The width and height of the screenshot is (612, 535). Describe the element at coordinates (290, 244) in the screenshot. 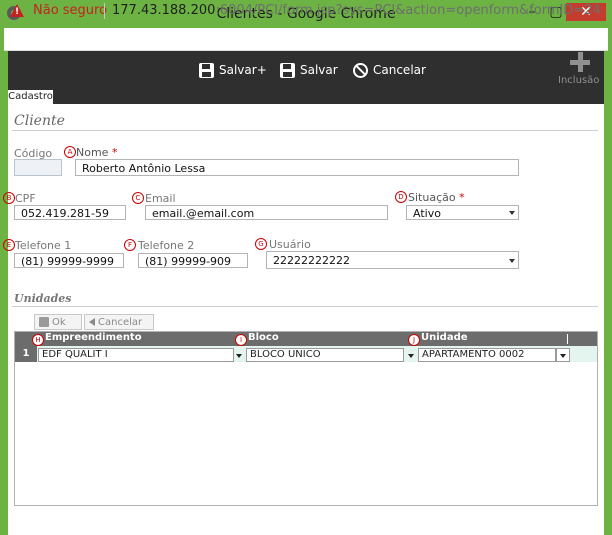

I see `usuario-label: Usuário` at that location.